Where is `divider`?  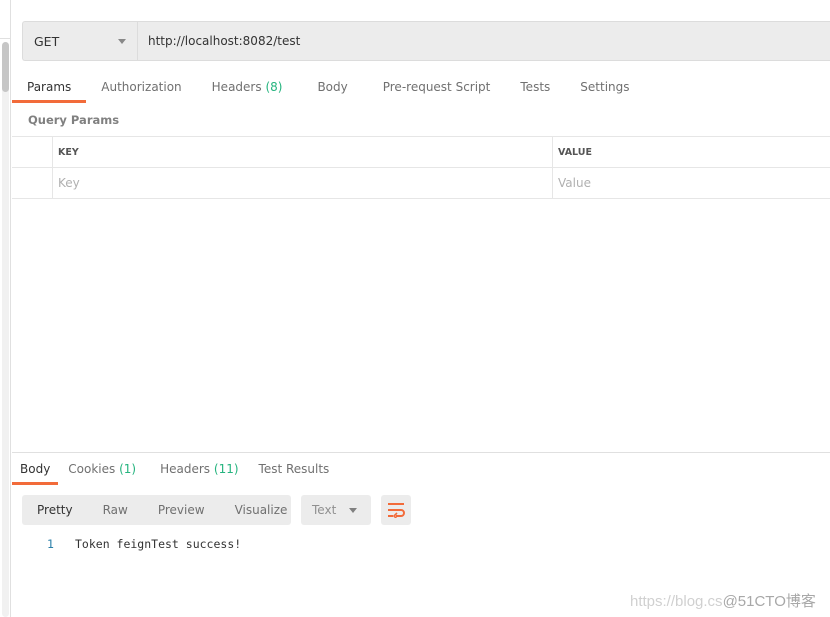
divider is located at coordinates (5, 38).